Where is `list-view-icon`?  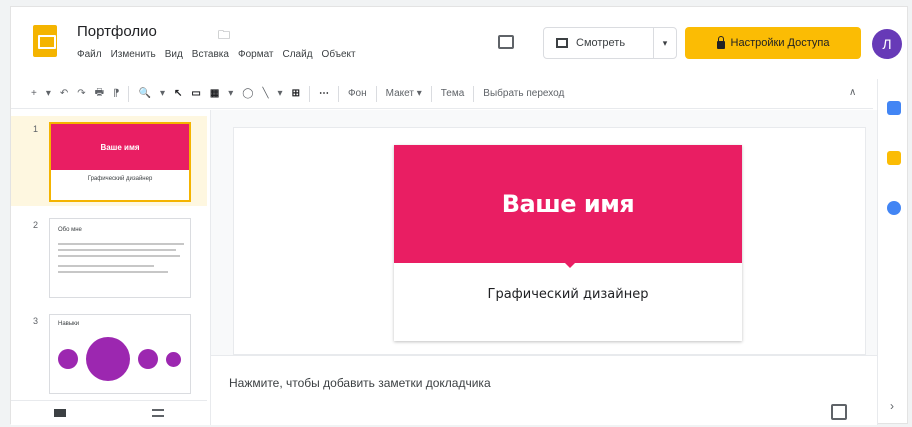
list-view-icon is located at coordinates (158, 413).